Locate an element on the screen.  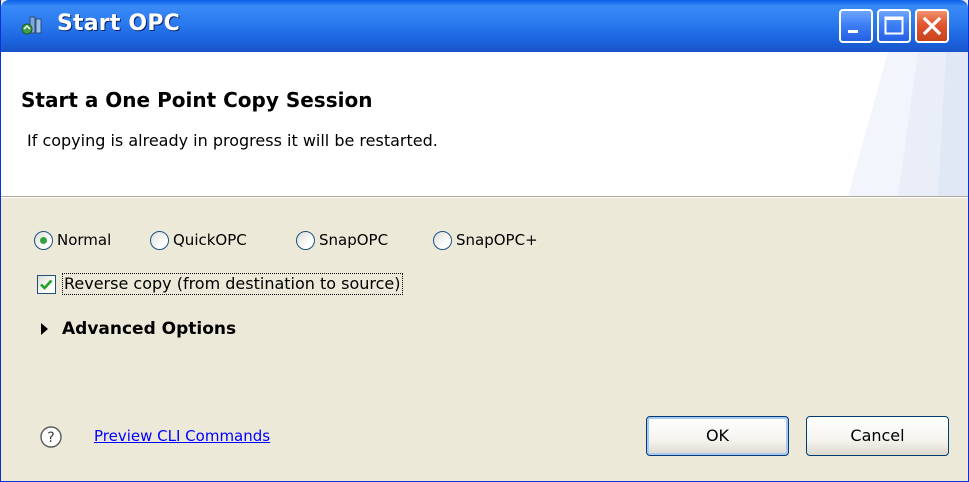
close-icon is located at coordinates (932, 26).